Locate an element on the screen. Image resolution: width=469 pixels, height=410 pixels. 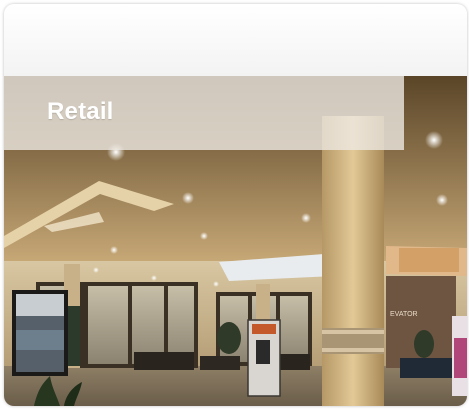
tile-label: Retail is located at coordinates (80, 111).